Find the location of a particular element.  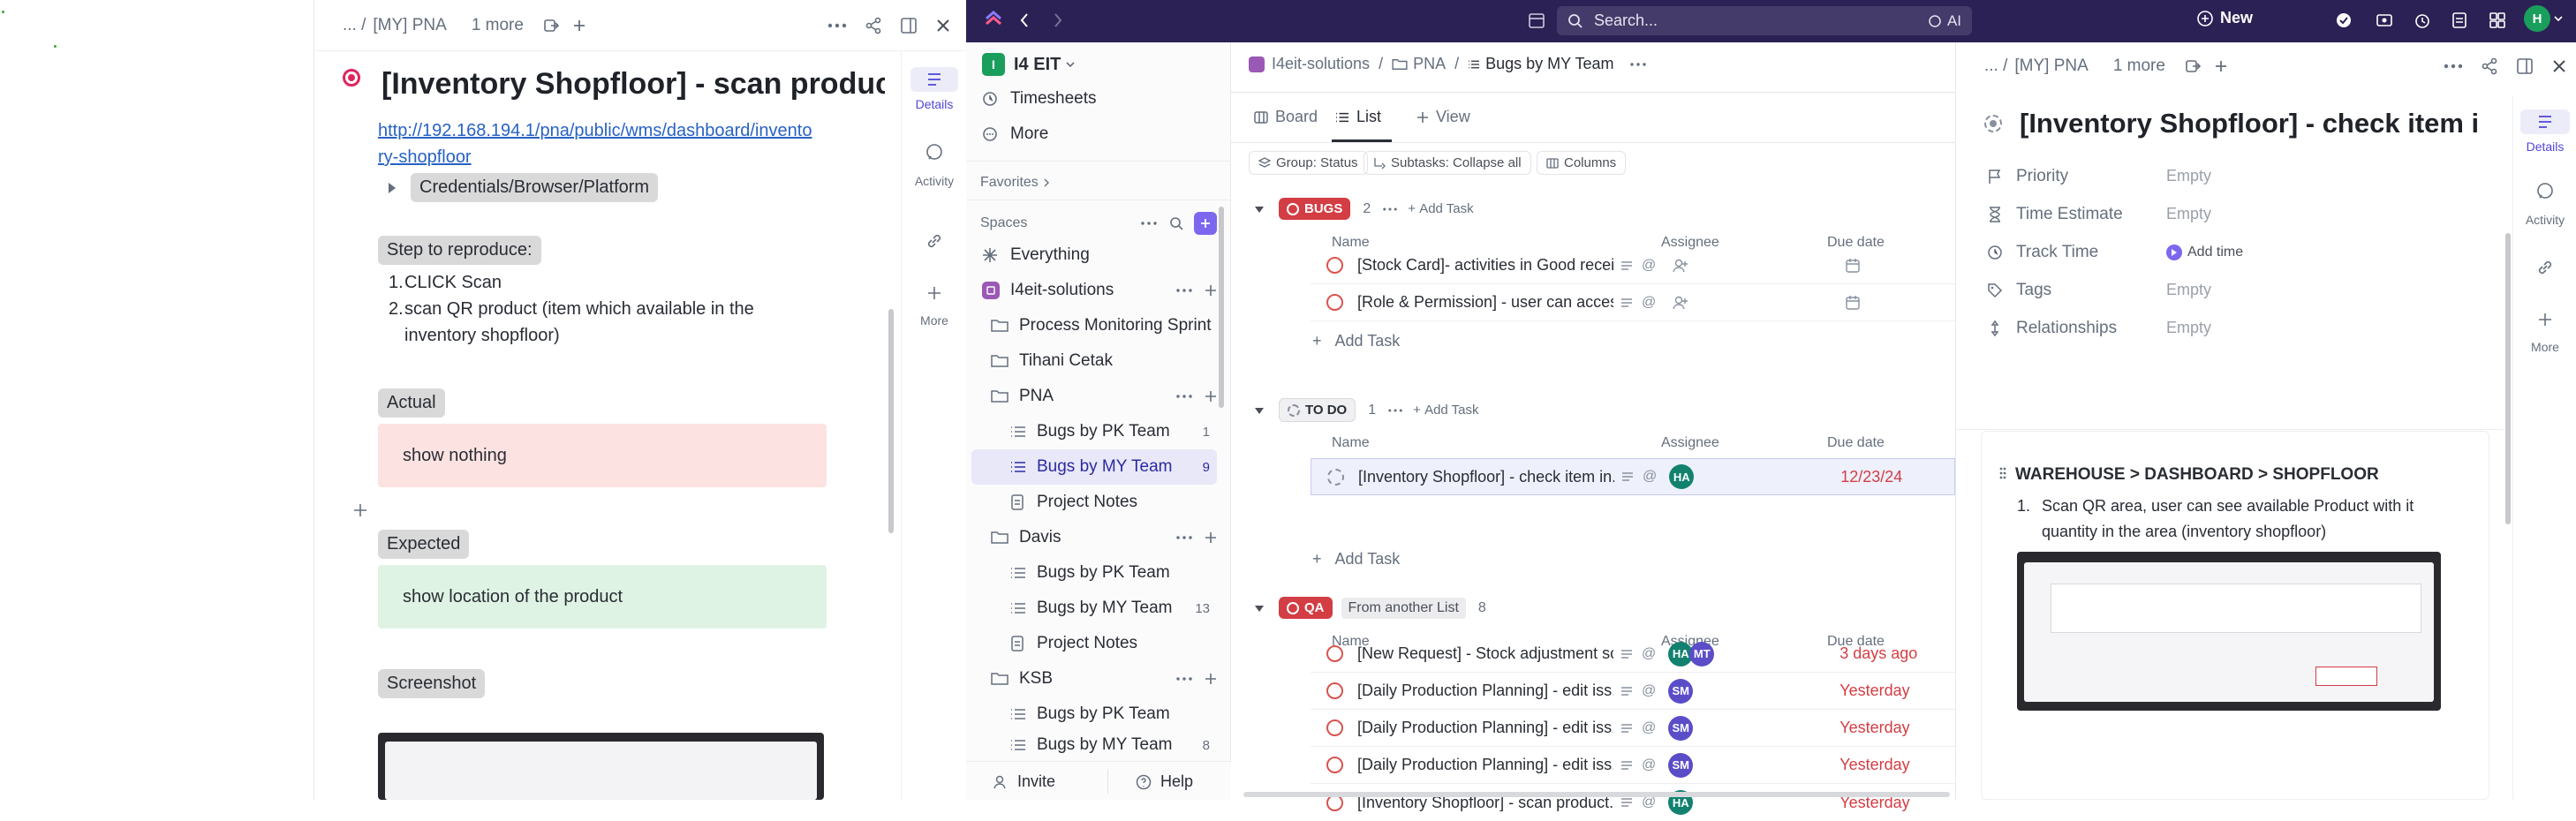

avatar: H is located at coordinates (2537, 18).